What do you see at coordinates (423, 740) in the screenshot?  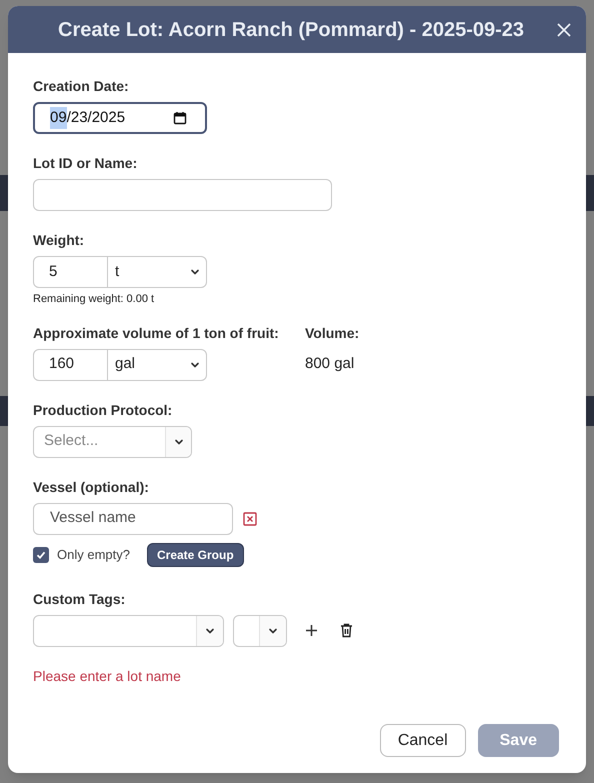 I see `cancel-button: Cancel` at bounding box center [423, 740].